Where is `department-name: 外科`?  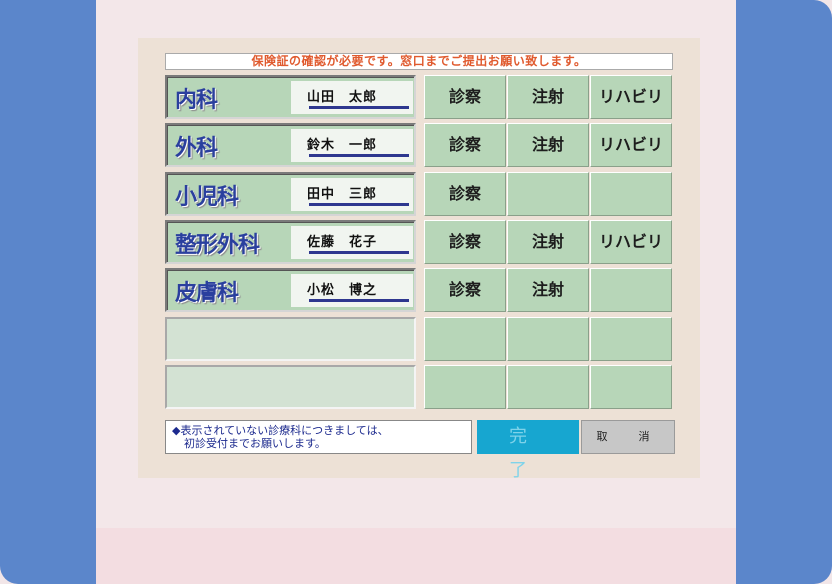 department-name: 外科 is located at coordinates (196, 148).